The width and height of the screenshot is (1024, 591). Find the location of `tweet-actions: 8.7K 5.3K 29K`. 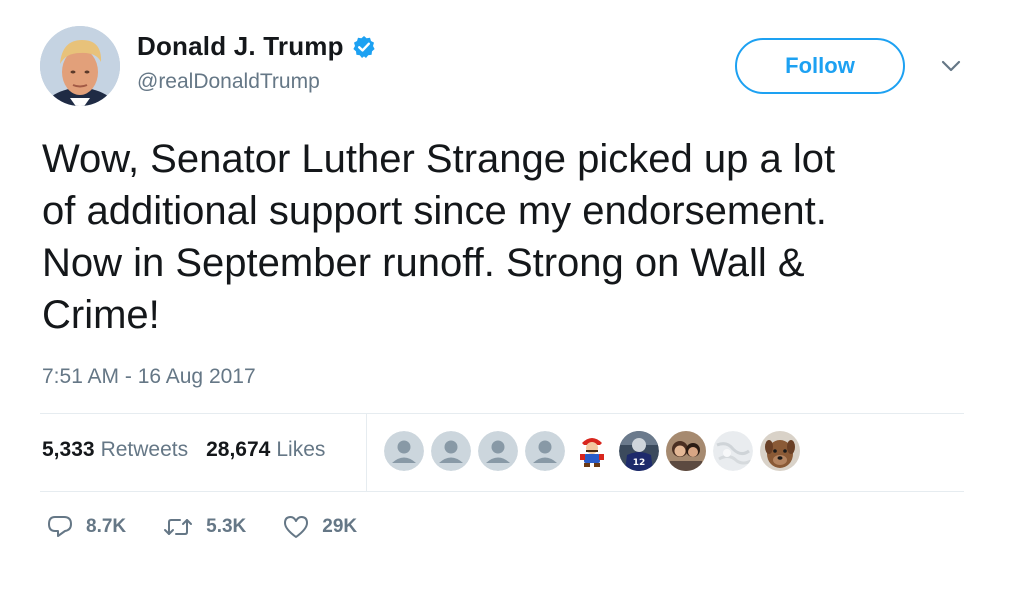

tweet-actions: 8.7K 5.3K 29K is located at coordinates (219, 527).